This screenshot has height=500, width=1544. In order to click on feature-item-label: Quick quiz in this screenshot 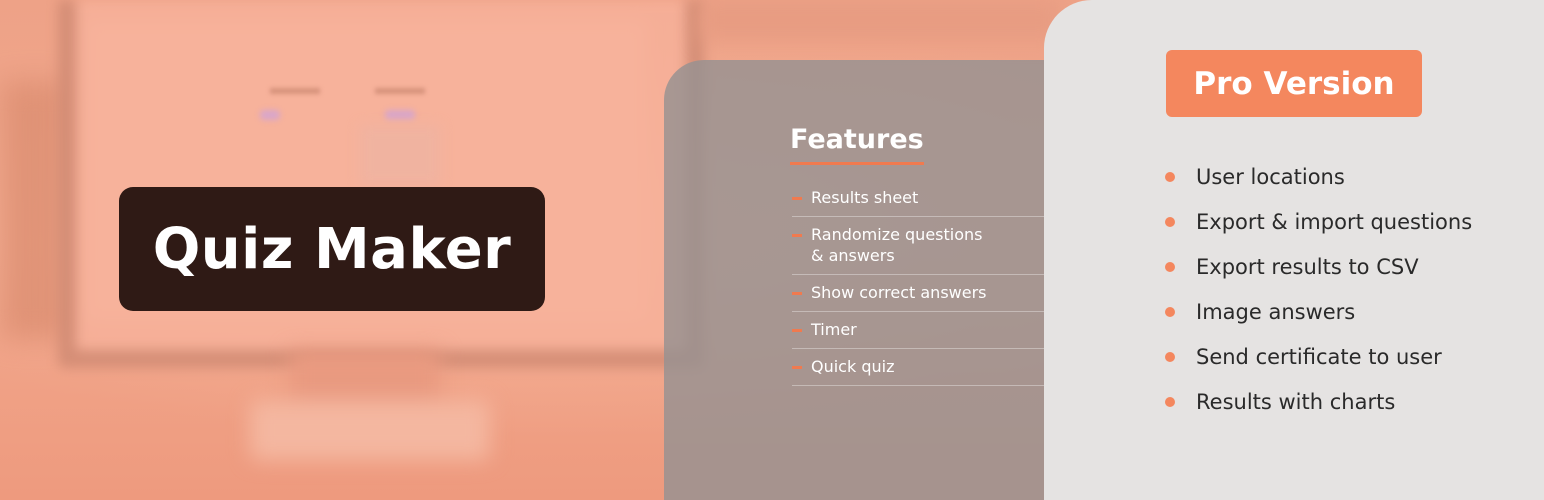, I will do `click(853, 366)`.